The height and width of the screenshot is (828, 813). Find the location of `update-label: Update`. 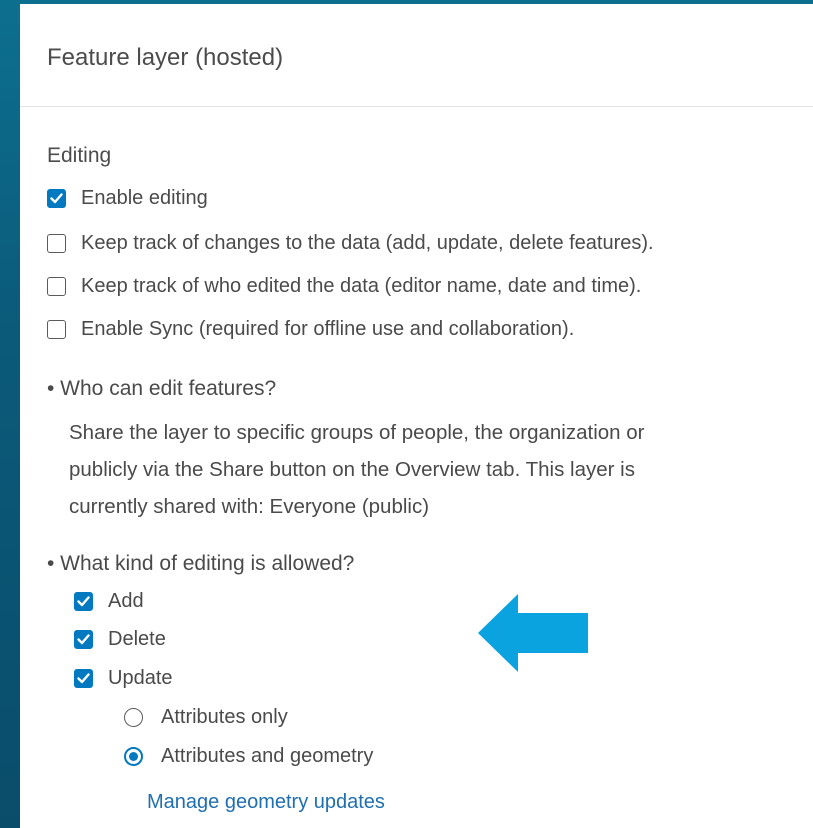

update-label: Update is located at coordinates (140, 678).